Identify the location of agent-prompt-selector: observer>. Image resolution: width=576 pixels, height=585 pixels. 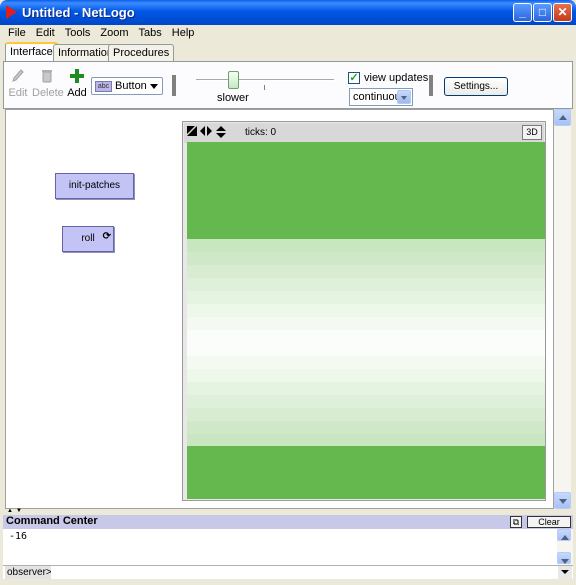
(30, 572).